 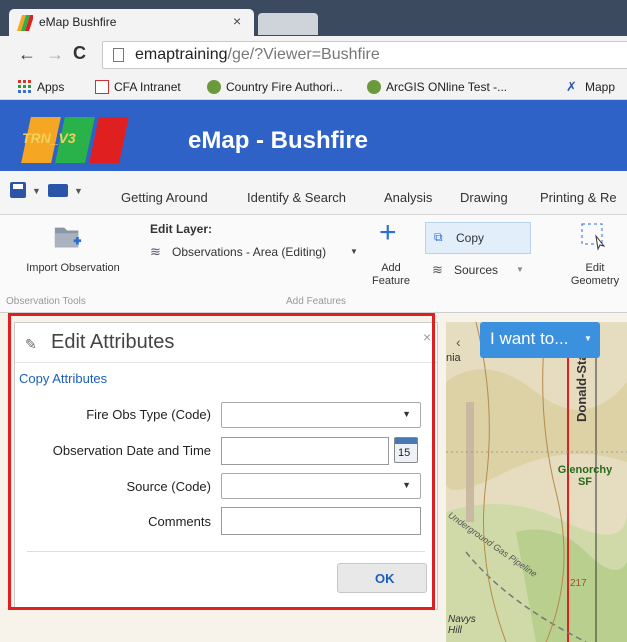 What do you see at coordinates (458, 342) in the screenshot?
I see `chevron-left-icon: ‹` at bounding box center [458, 342].